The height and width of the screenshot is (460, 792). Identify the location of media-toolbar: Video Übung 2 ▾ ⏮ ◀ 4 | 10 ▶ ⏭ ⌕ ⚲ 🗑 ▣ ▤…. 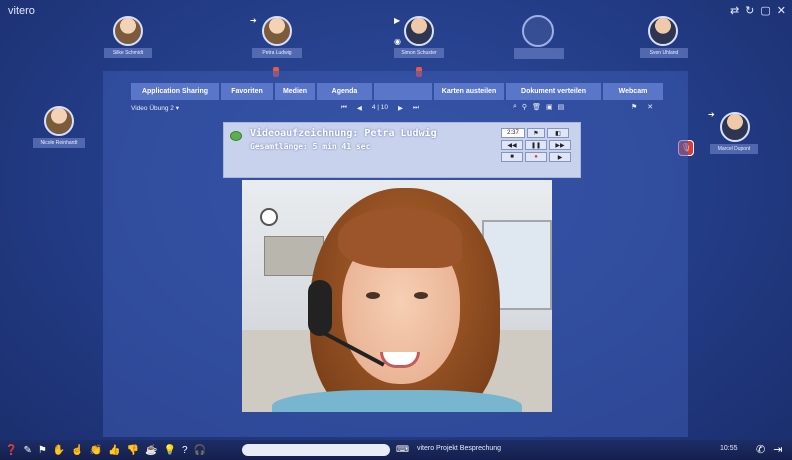
(396, 109).